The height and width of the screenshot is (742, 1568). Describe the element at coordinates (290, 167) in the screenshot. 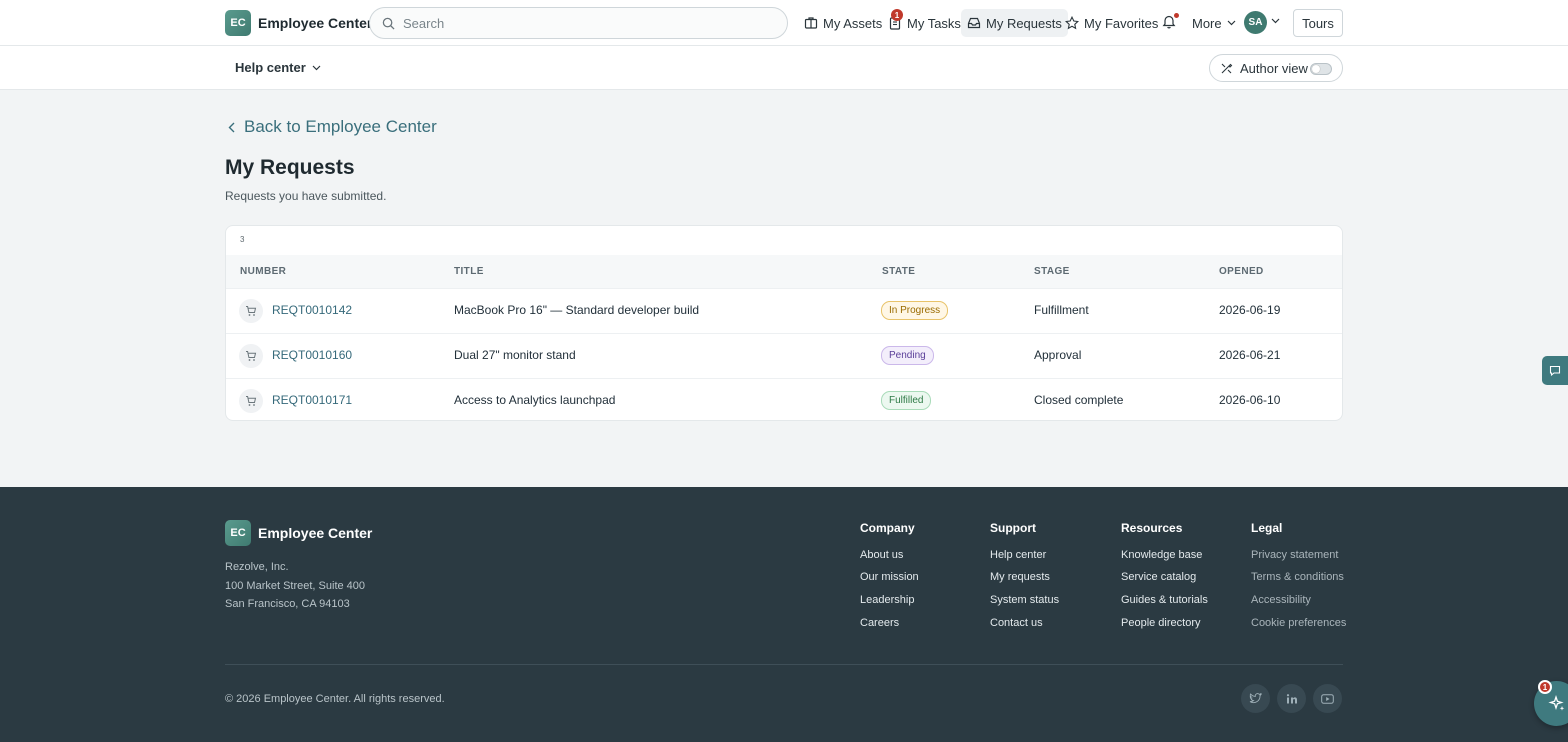

I see `page-title: My Requests` at that location.